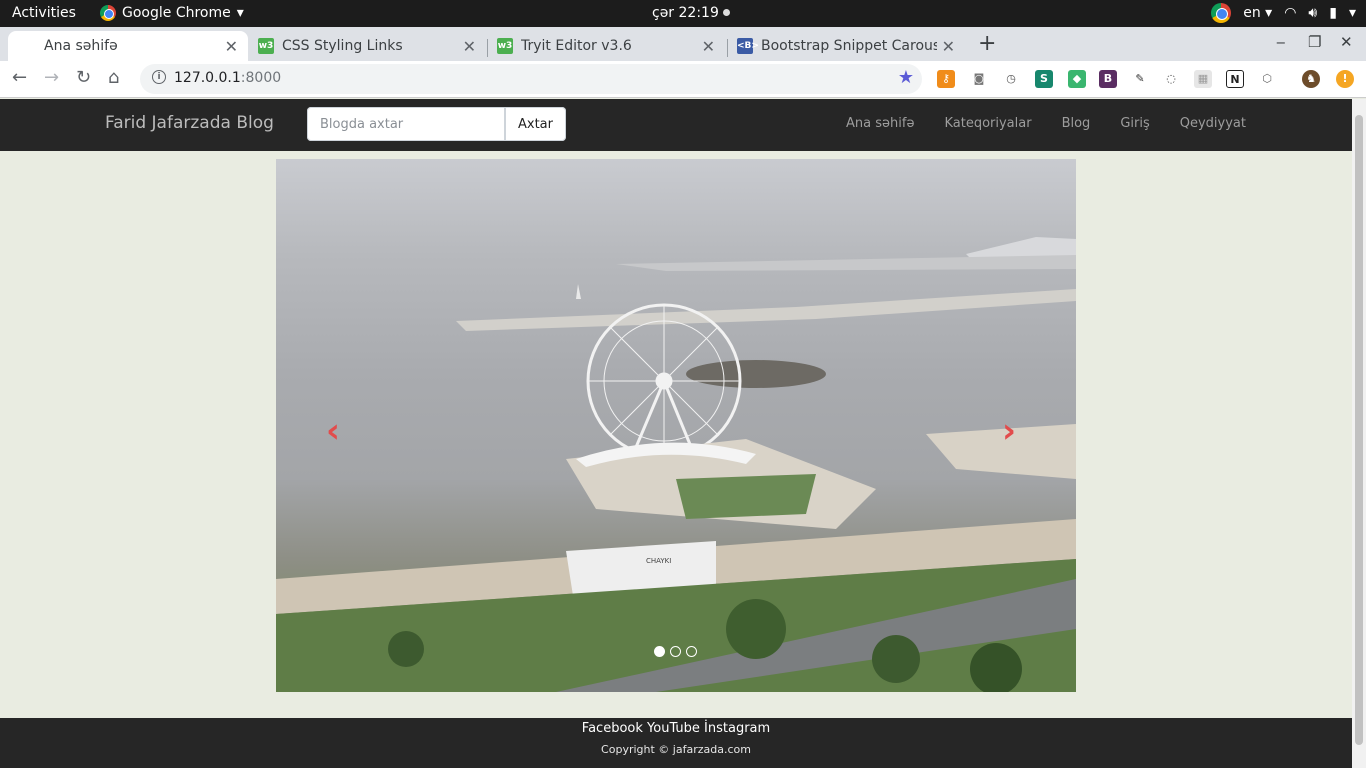 The image size is (1366, 768). What do you see at coordinates (1345, 79) in the screenshot?
I see `update-alert-icon: !` at bounding box center [1345, 79].